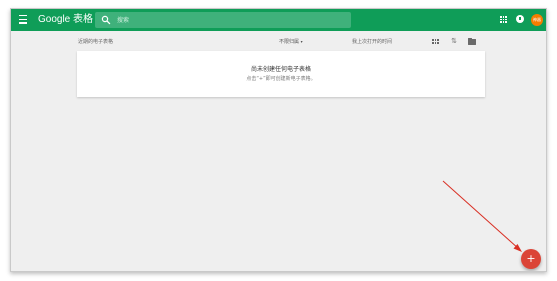 The height and width of the screenshot is (281, 557). I want to click on search-bar, so click(223, 20).